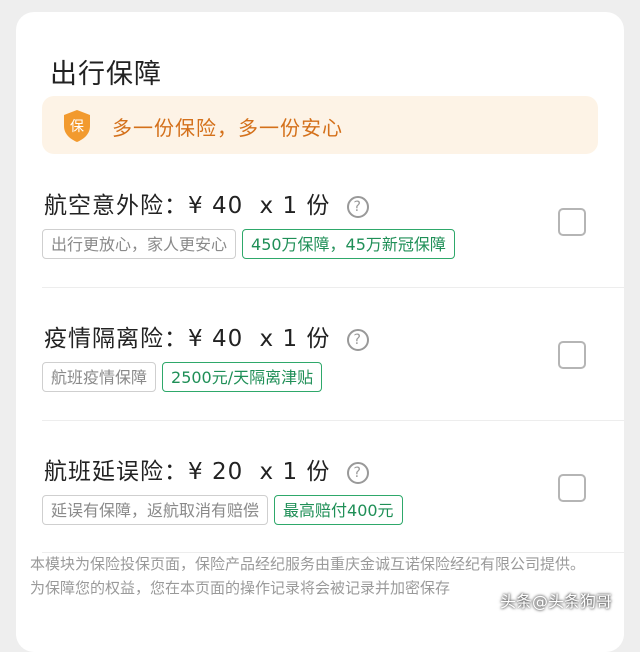 Image resolution: width=640 pixels, height=652 pixels. I want to click on product-title: 航班延误险：¥ 20 x 1 份 ?, so click(206, 469).